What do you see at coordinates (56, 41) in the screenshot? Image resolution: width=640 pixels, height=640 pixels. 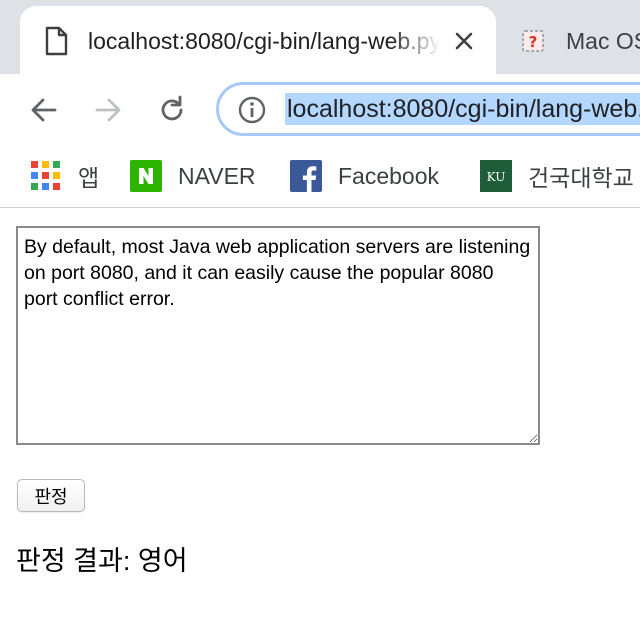 I see `document-icon` at bounding box center [56, 41].